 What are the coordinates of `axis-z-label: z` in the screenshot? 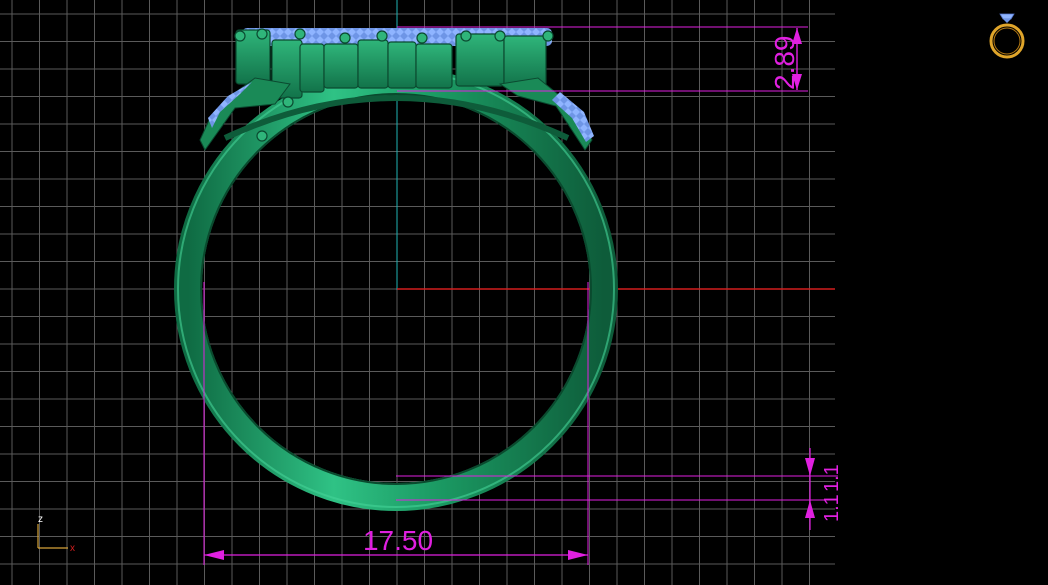 It's located at (40, 519).